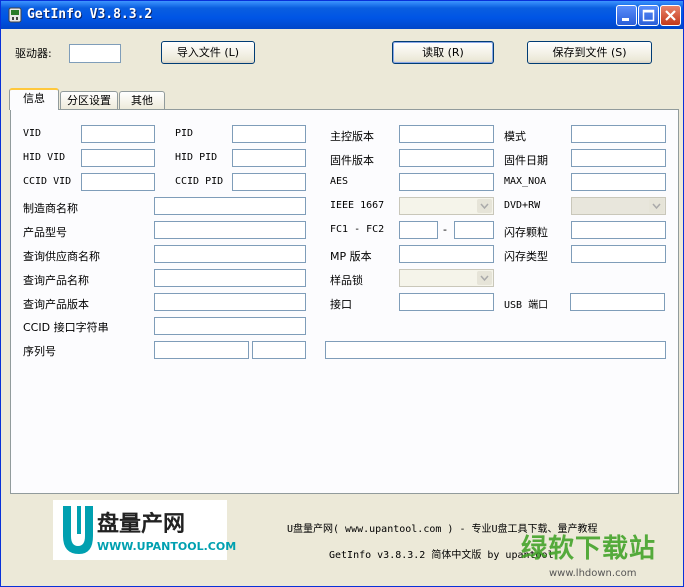 The width and height of the screenshot is (684, 587). Describe the element at coordinates (342, 15) in the screenshot. I see `title-bar: GetInfo V3.8.3.2` at that location.